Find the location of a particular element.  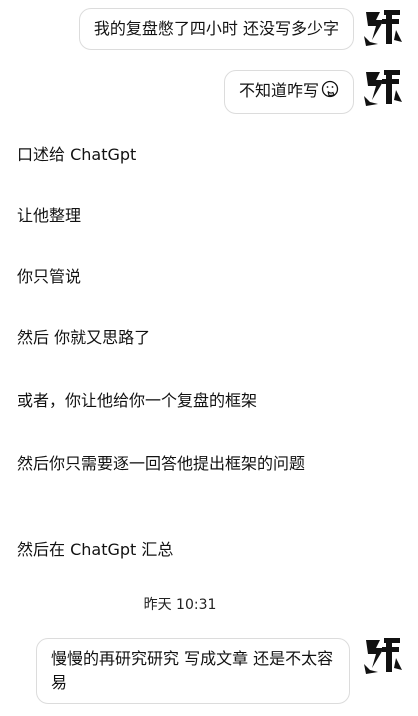

received-message: 让他整理 is located at coordinates (167, 216).